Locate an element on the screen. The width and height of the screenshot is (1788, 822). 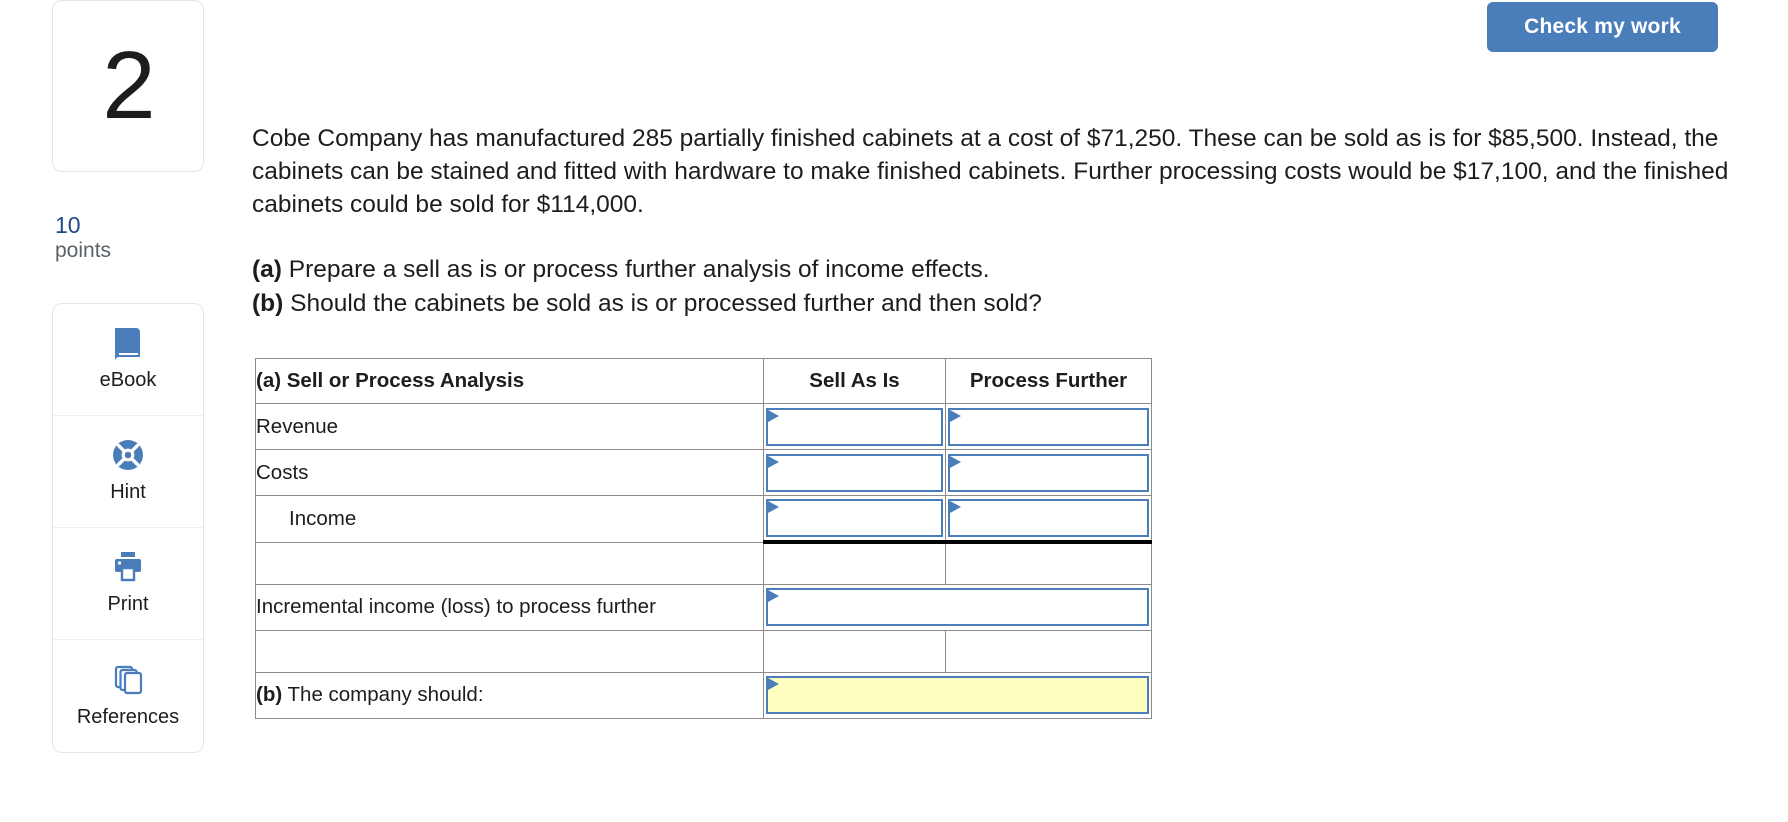
part-a-marker: (a) is located at coordinates (267, 269).